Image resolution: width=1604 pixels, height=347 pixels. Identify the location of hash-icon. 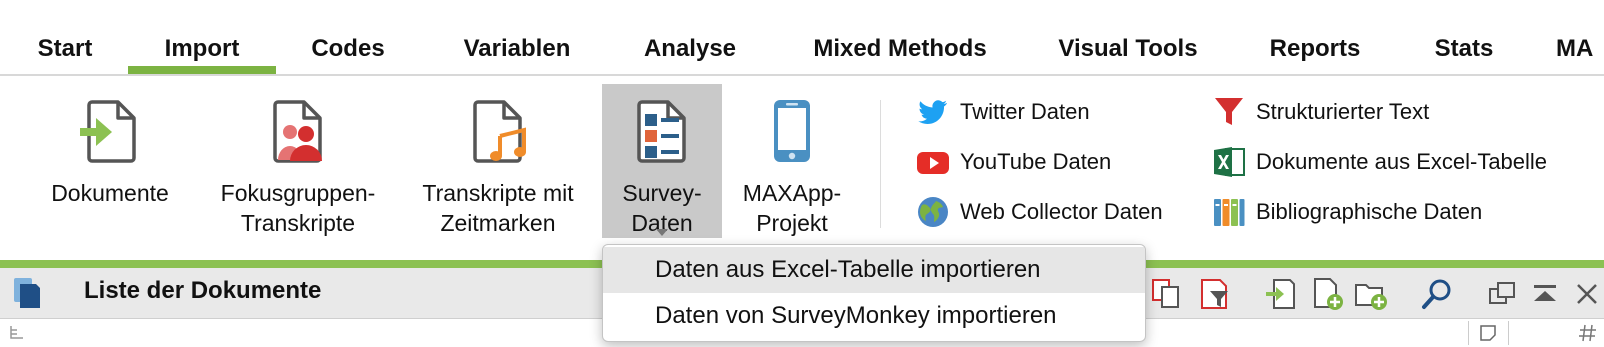
(1588, 333).